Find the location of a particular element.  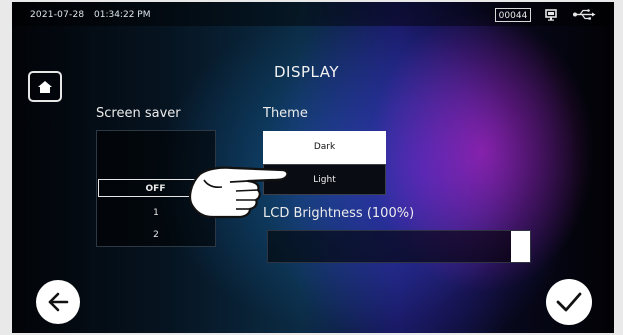

home-icon is located at coordinates (45, 86).